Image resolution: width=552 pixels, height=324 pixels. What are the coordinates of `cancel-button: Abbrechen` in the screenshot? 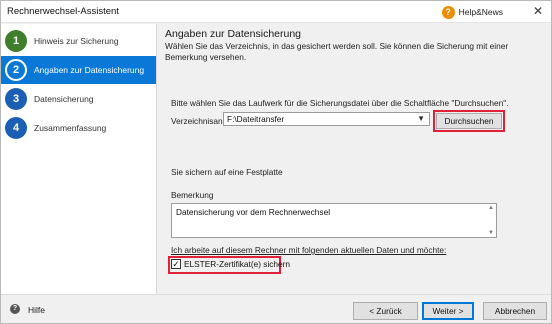 It's located at (515, 311).